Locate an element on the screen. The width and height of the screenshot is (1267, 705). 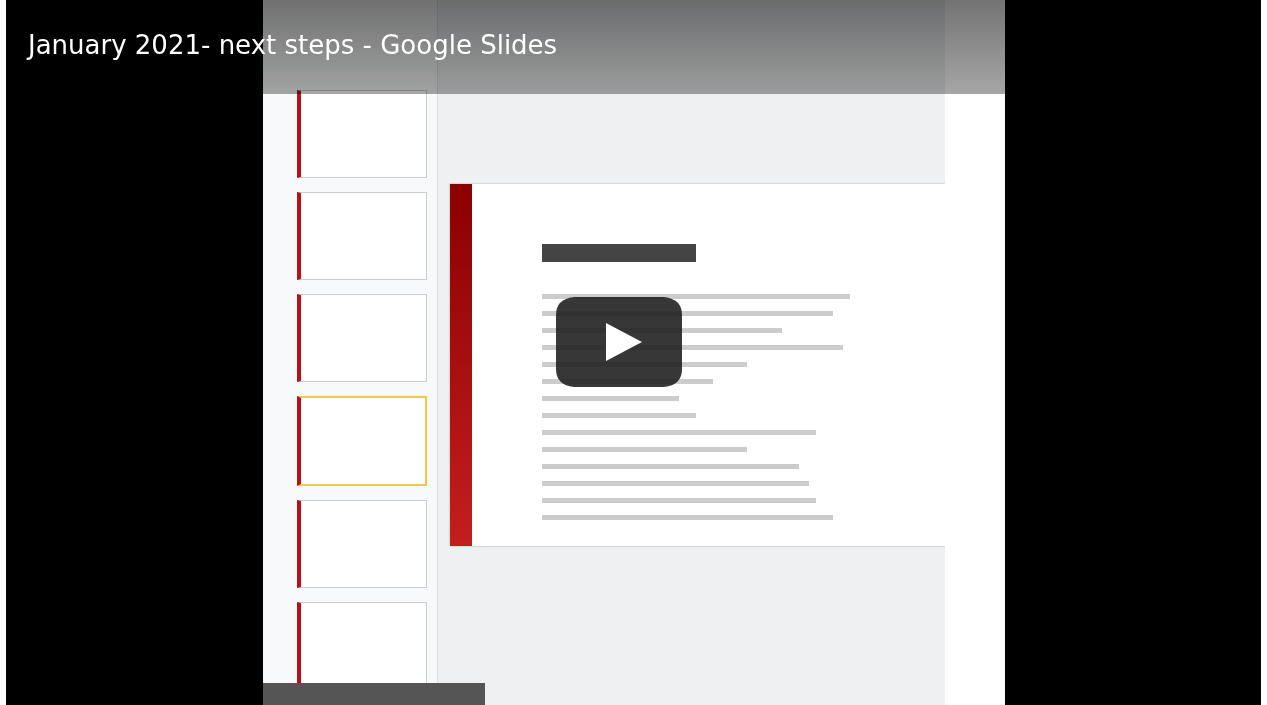
play-icon is located at coordinates (619, 342).